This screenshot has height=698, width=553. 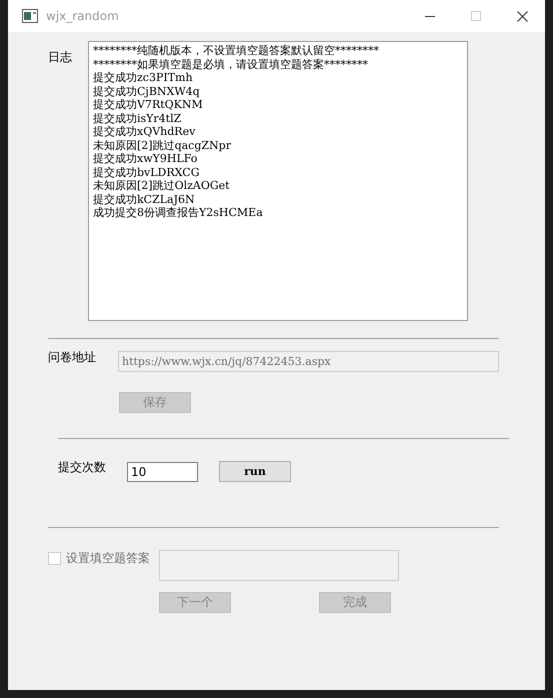 I want to click on submit-count-label: 提交次数, so click(x=82, y=467).